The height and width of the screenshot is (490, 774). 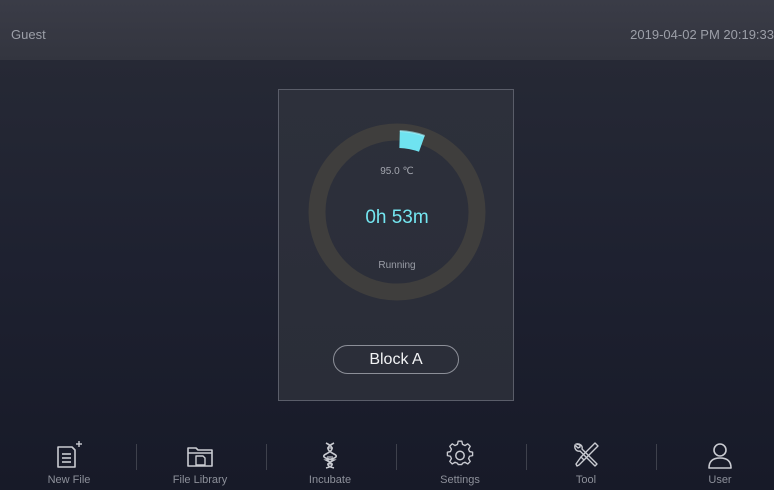 What do you see at coordinates (69, 454) in the screenshot?
I see `new-file-icon` at bounding box center [69, 454].